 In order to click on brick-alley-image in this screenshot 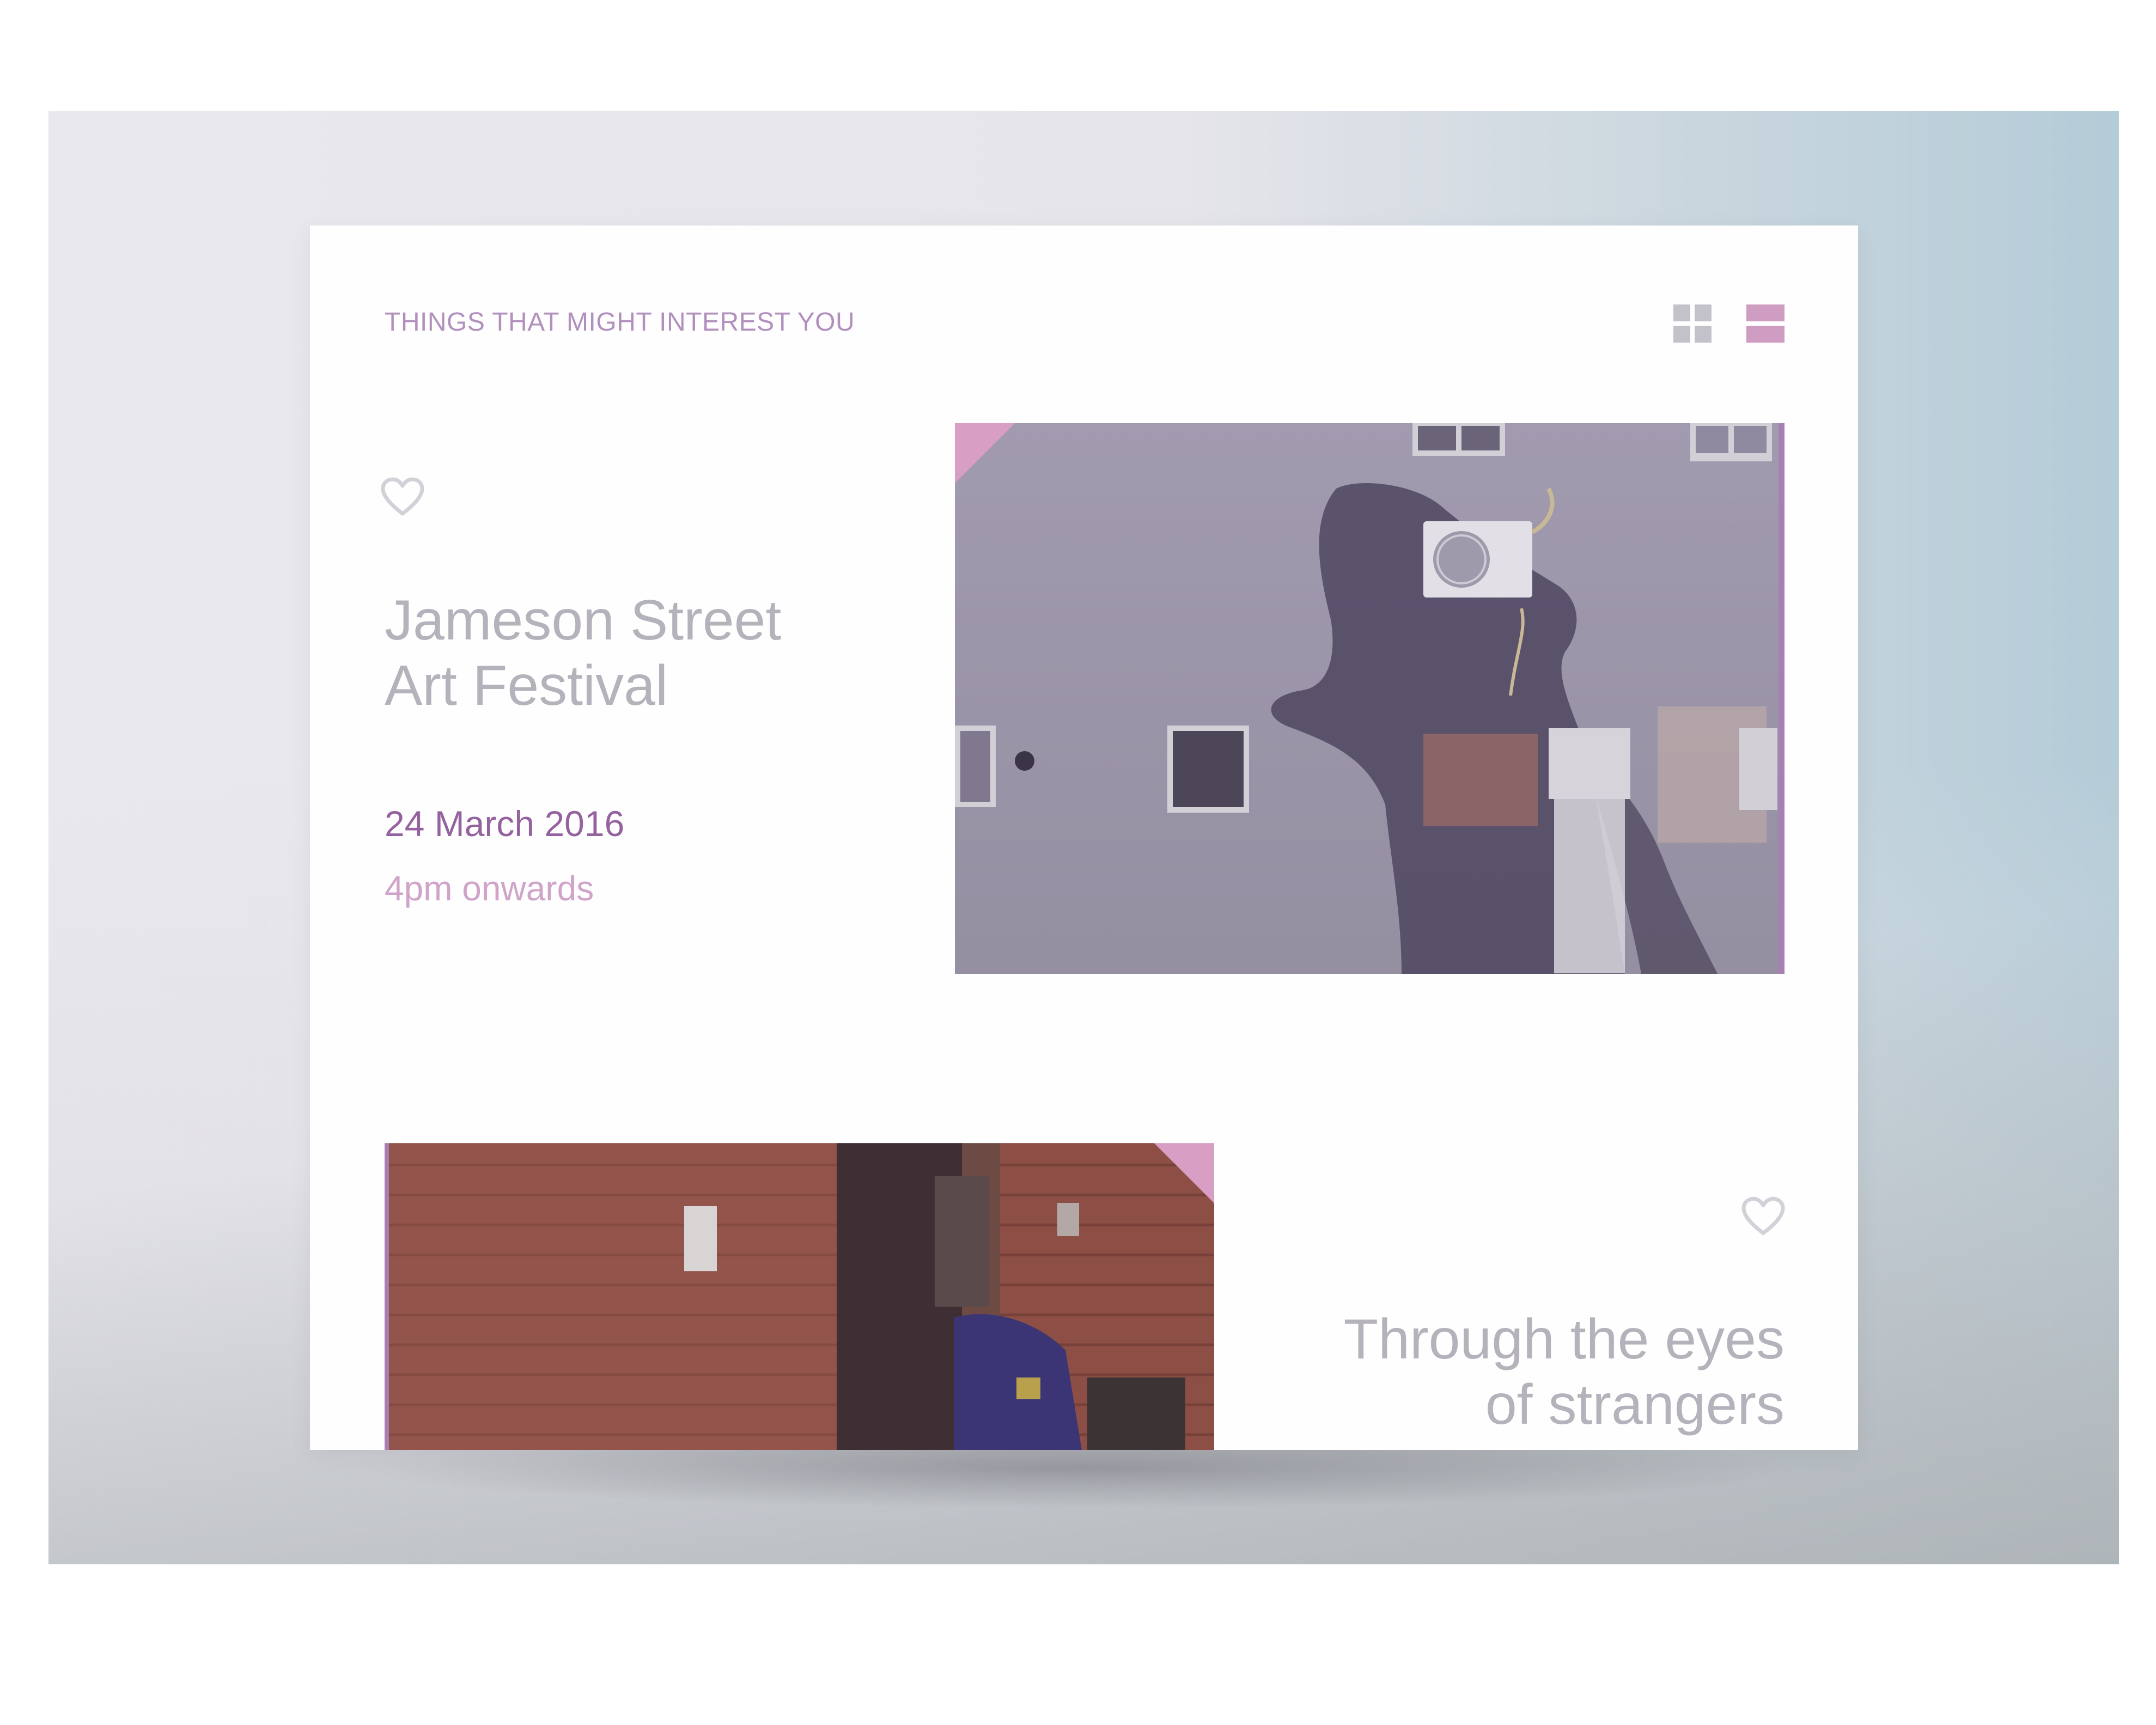, I will do `click(799, 1296)`.